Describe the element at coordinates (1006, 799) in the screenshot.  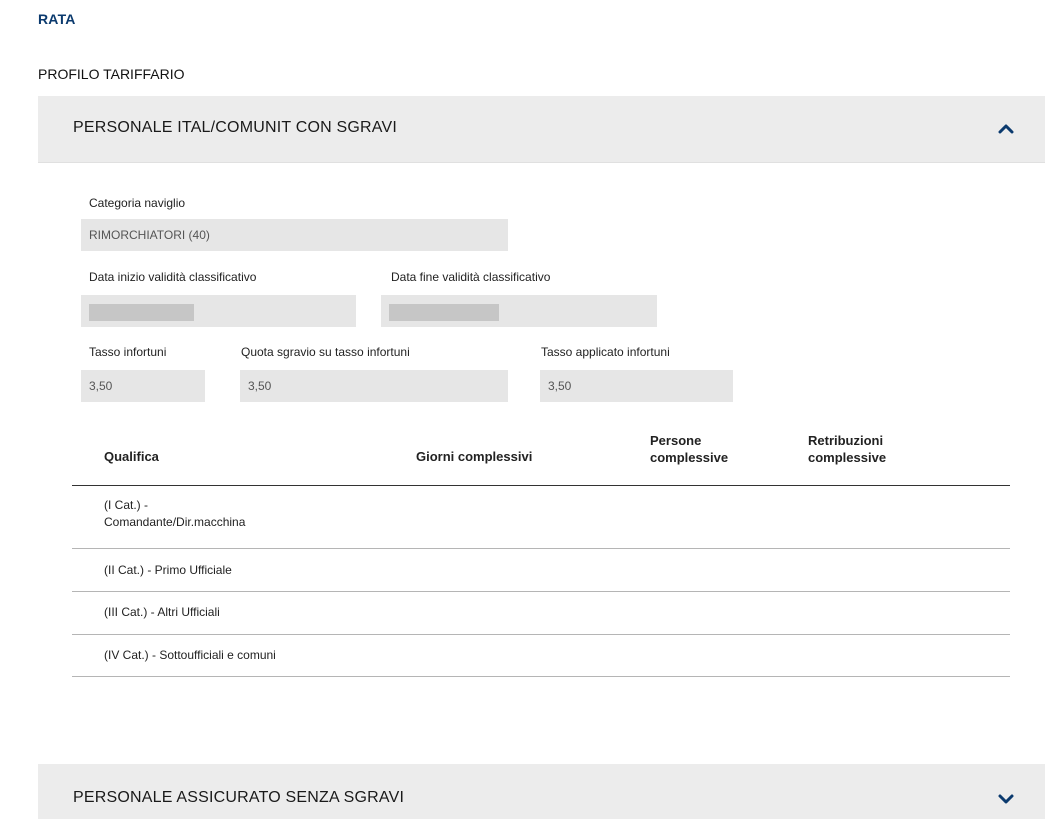
I see `chevron-down-icon` at that location.